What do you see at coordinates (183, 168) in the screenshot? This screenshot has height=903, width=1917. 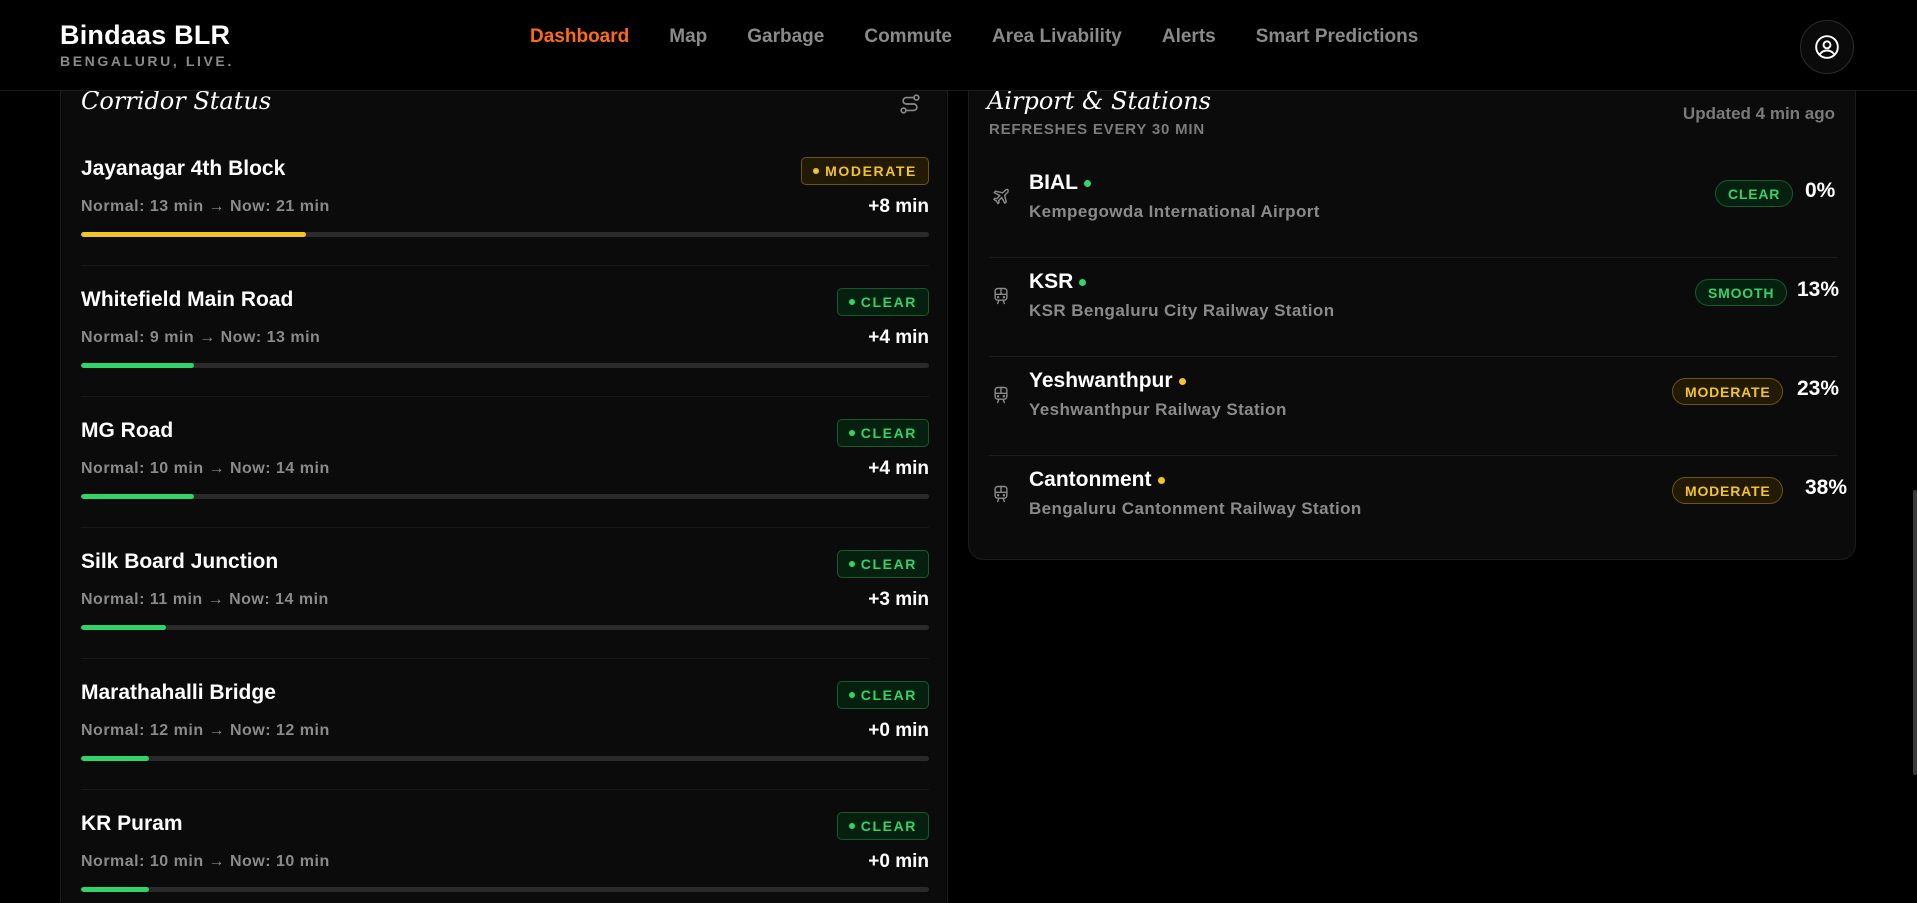 I see `corridor-name: Jayanagar 4th Block` at bounding box center [183, 168].